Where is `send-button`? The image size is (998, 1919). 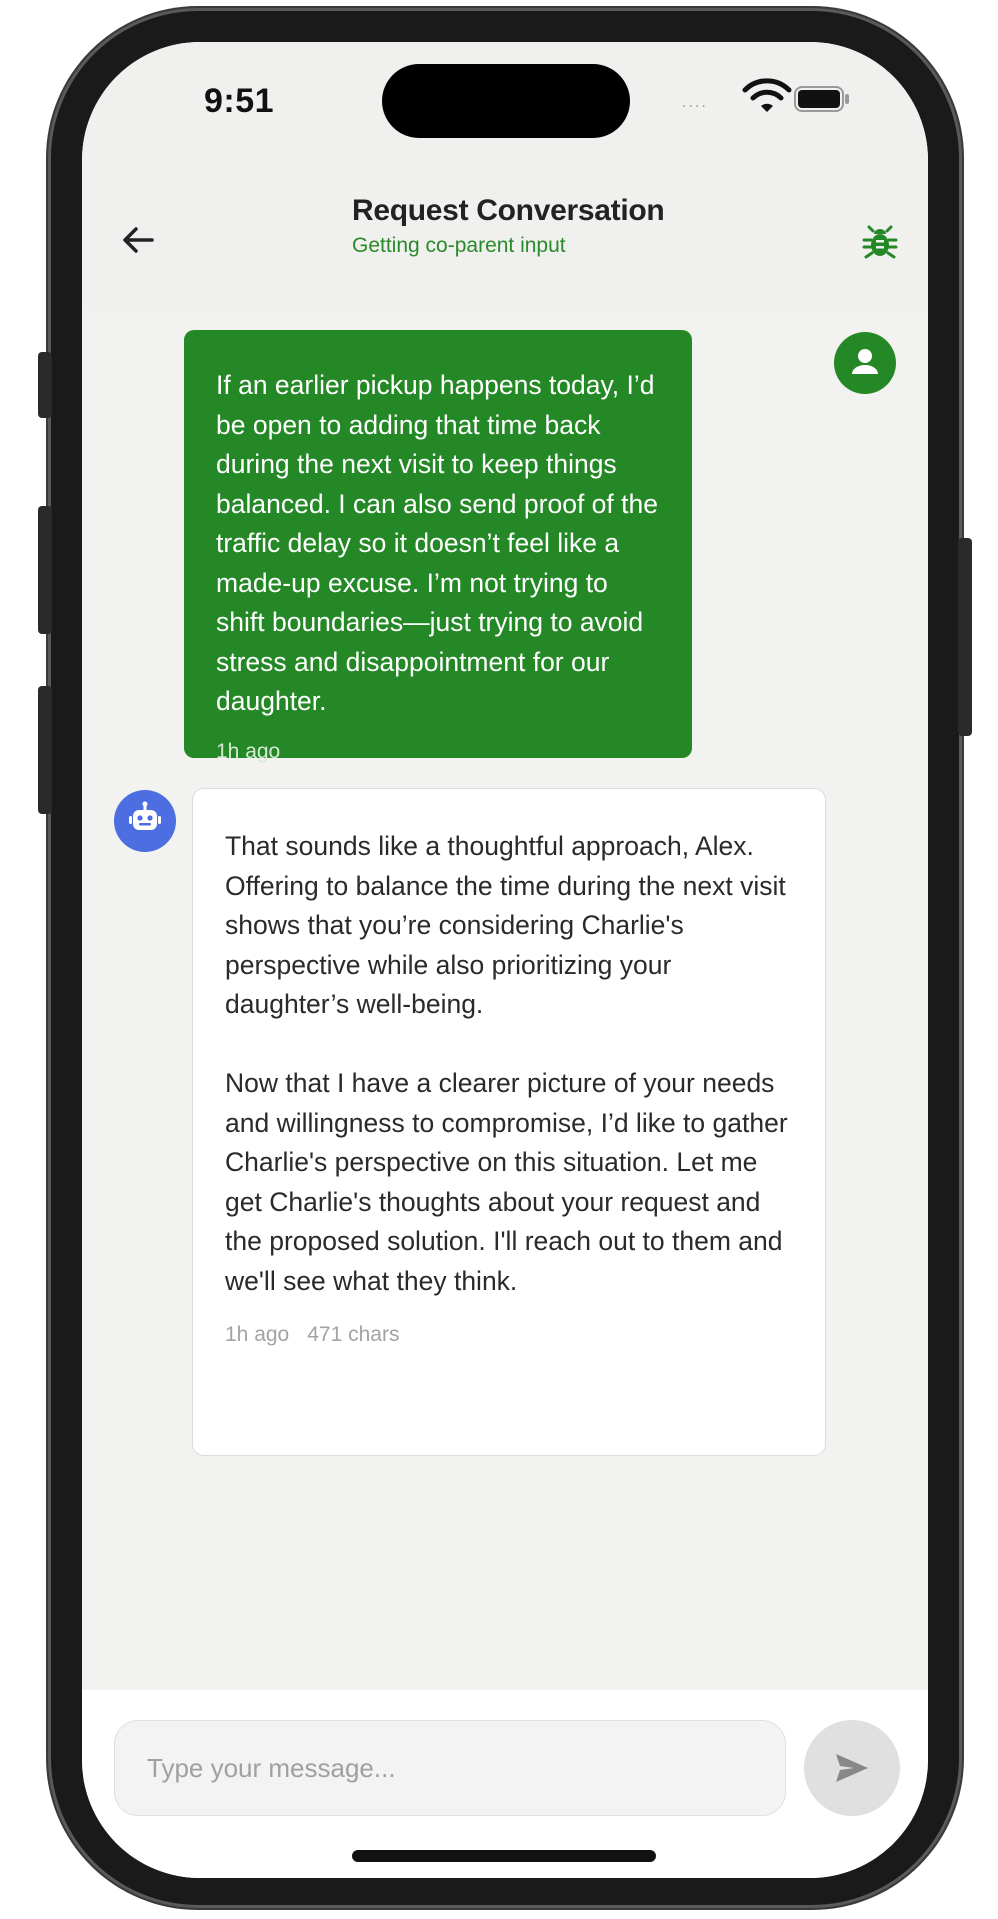 send-button is located at coordinates (852, 1768).